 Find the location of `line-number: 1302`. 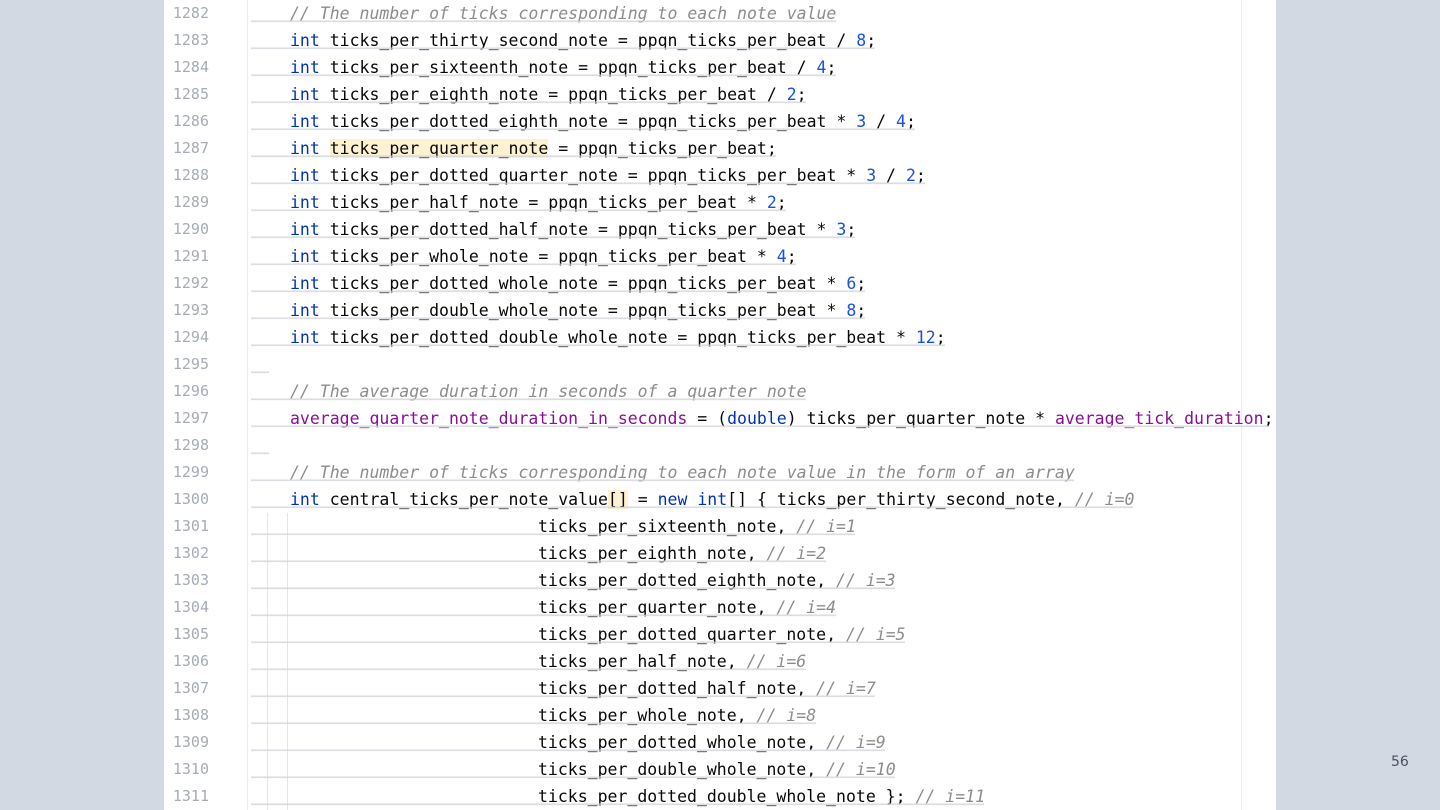

line-number: 1302 is located at coordinates (186, 553).